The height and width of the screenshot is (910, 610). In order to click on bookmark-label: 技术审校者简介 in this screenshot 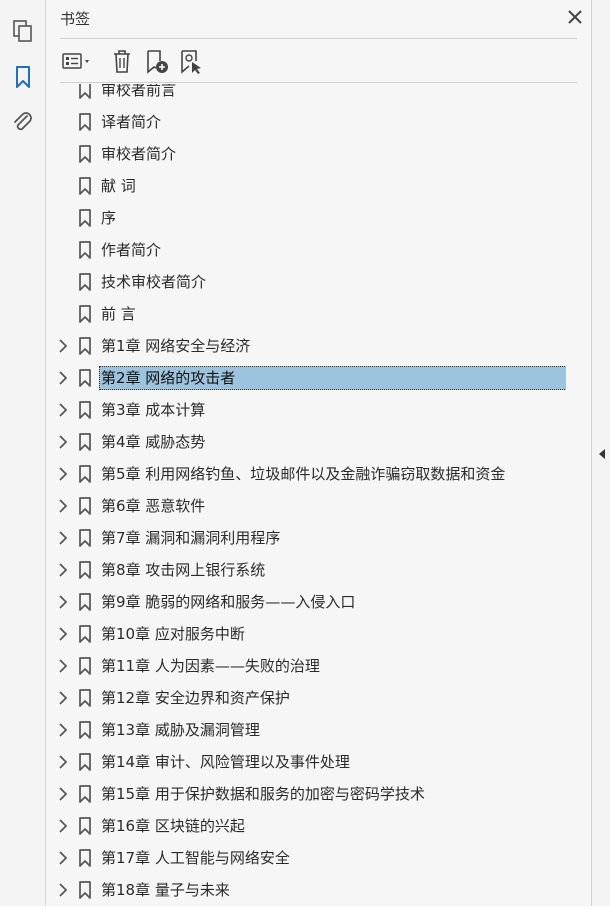, I will do `click(153, 282)`.